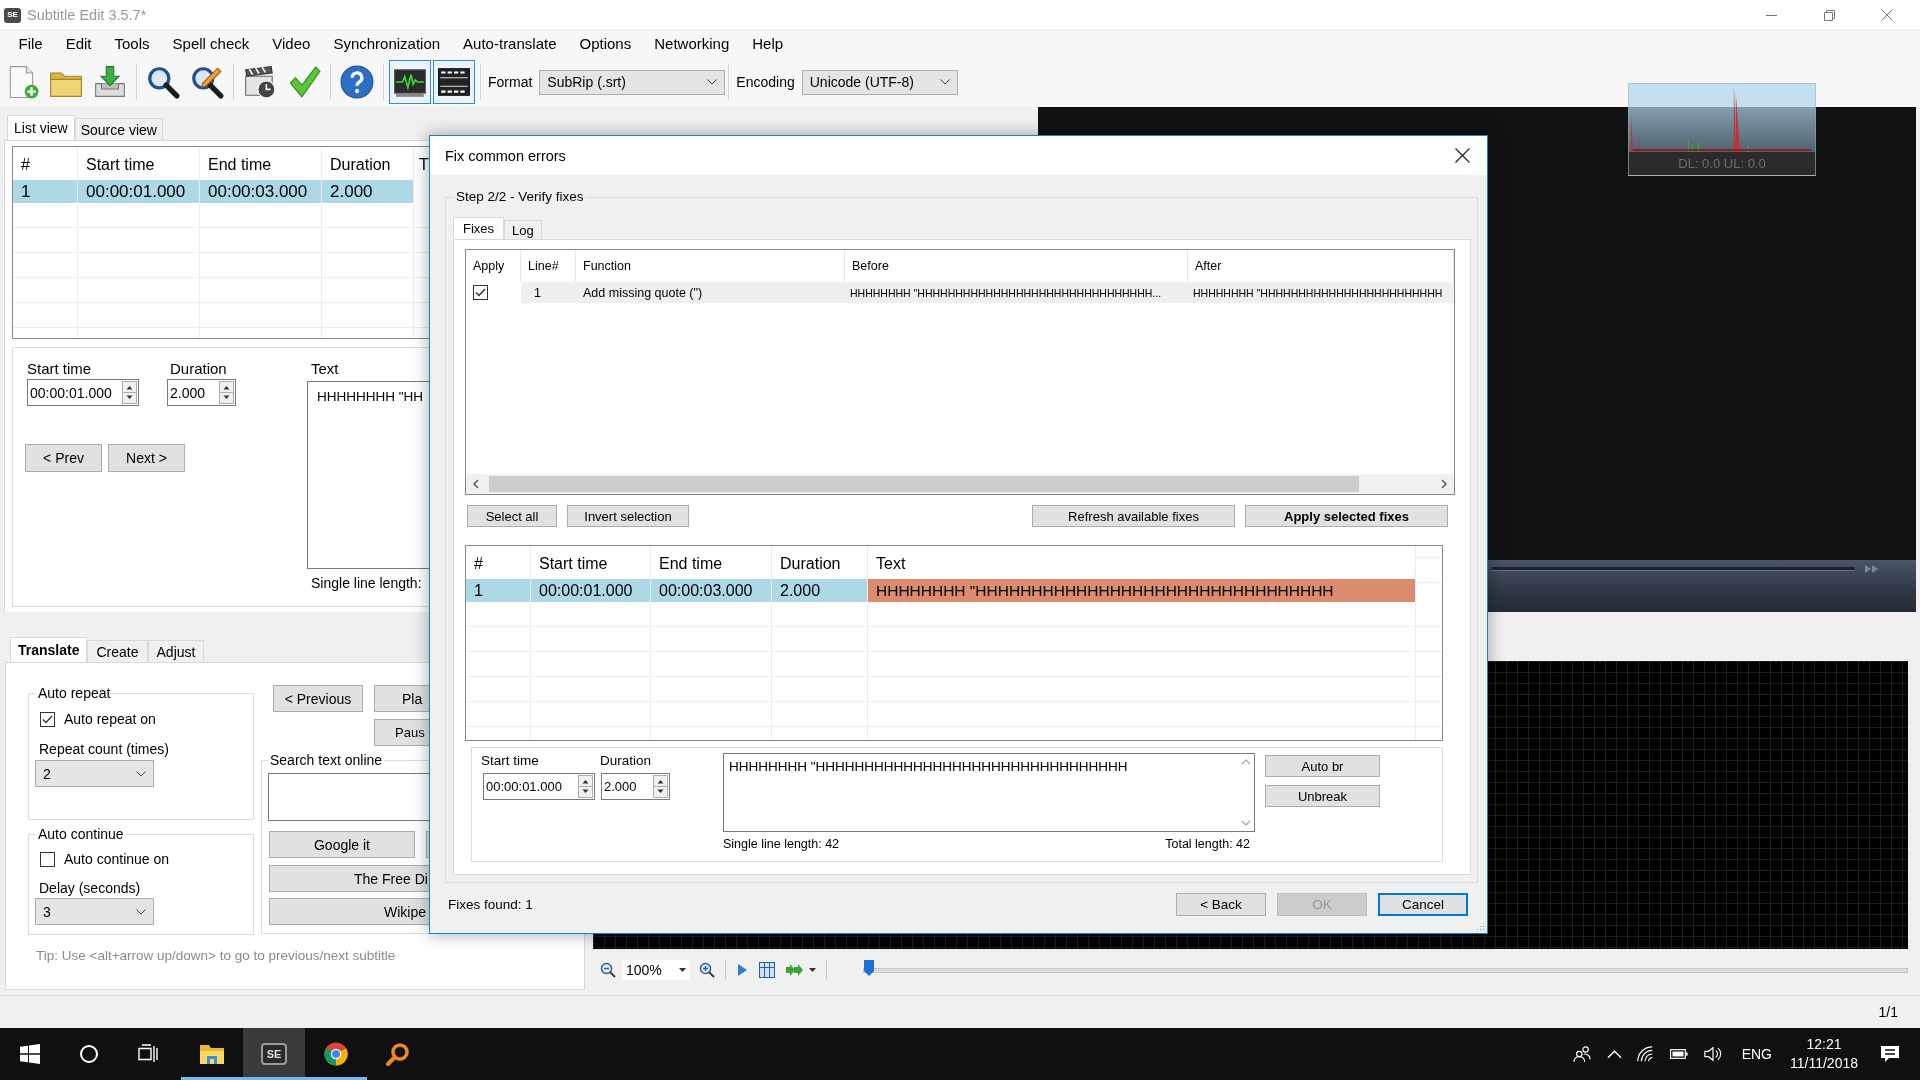 The image size is (1920, 1080). I want to click on tab: Log, so click(523, 229).